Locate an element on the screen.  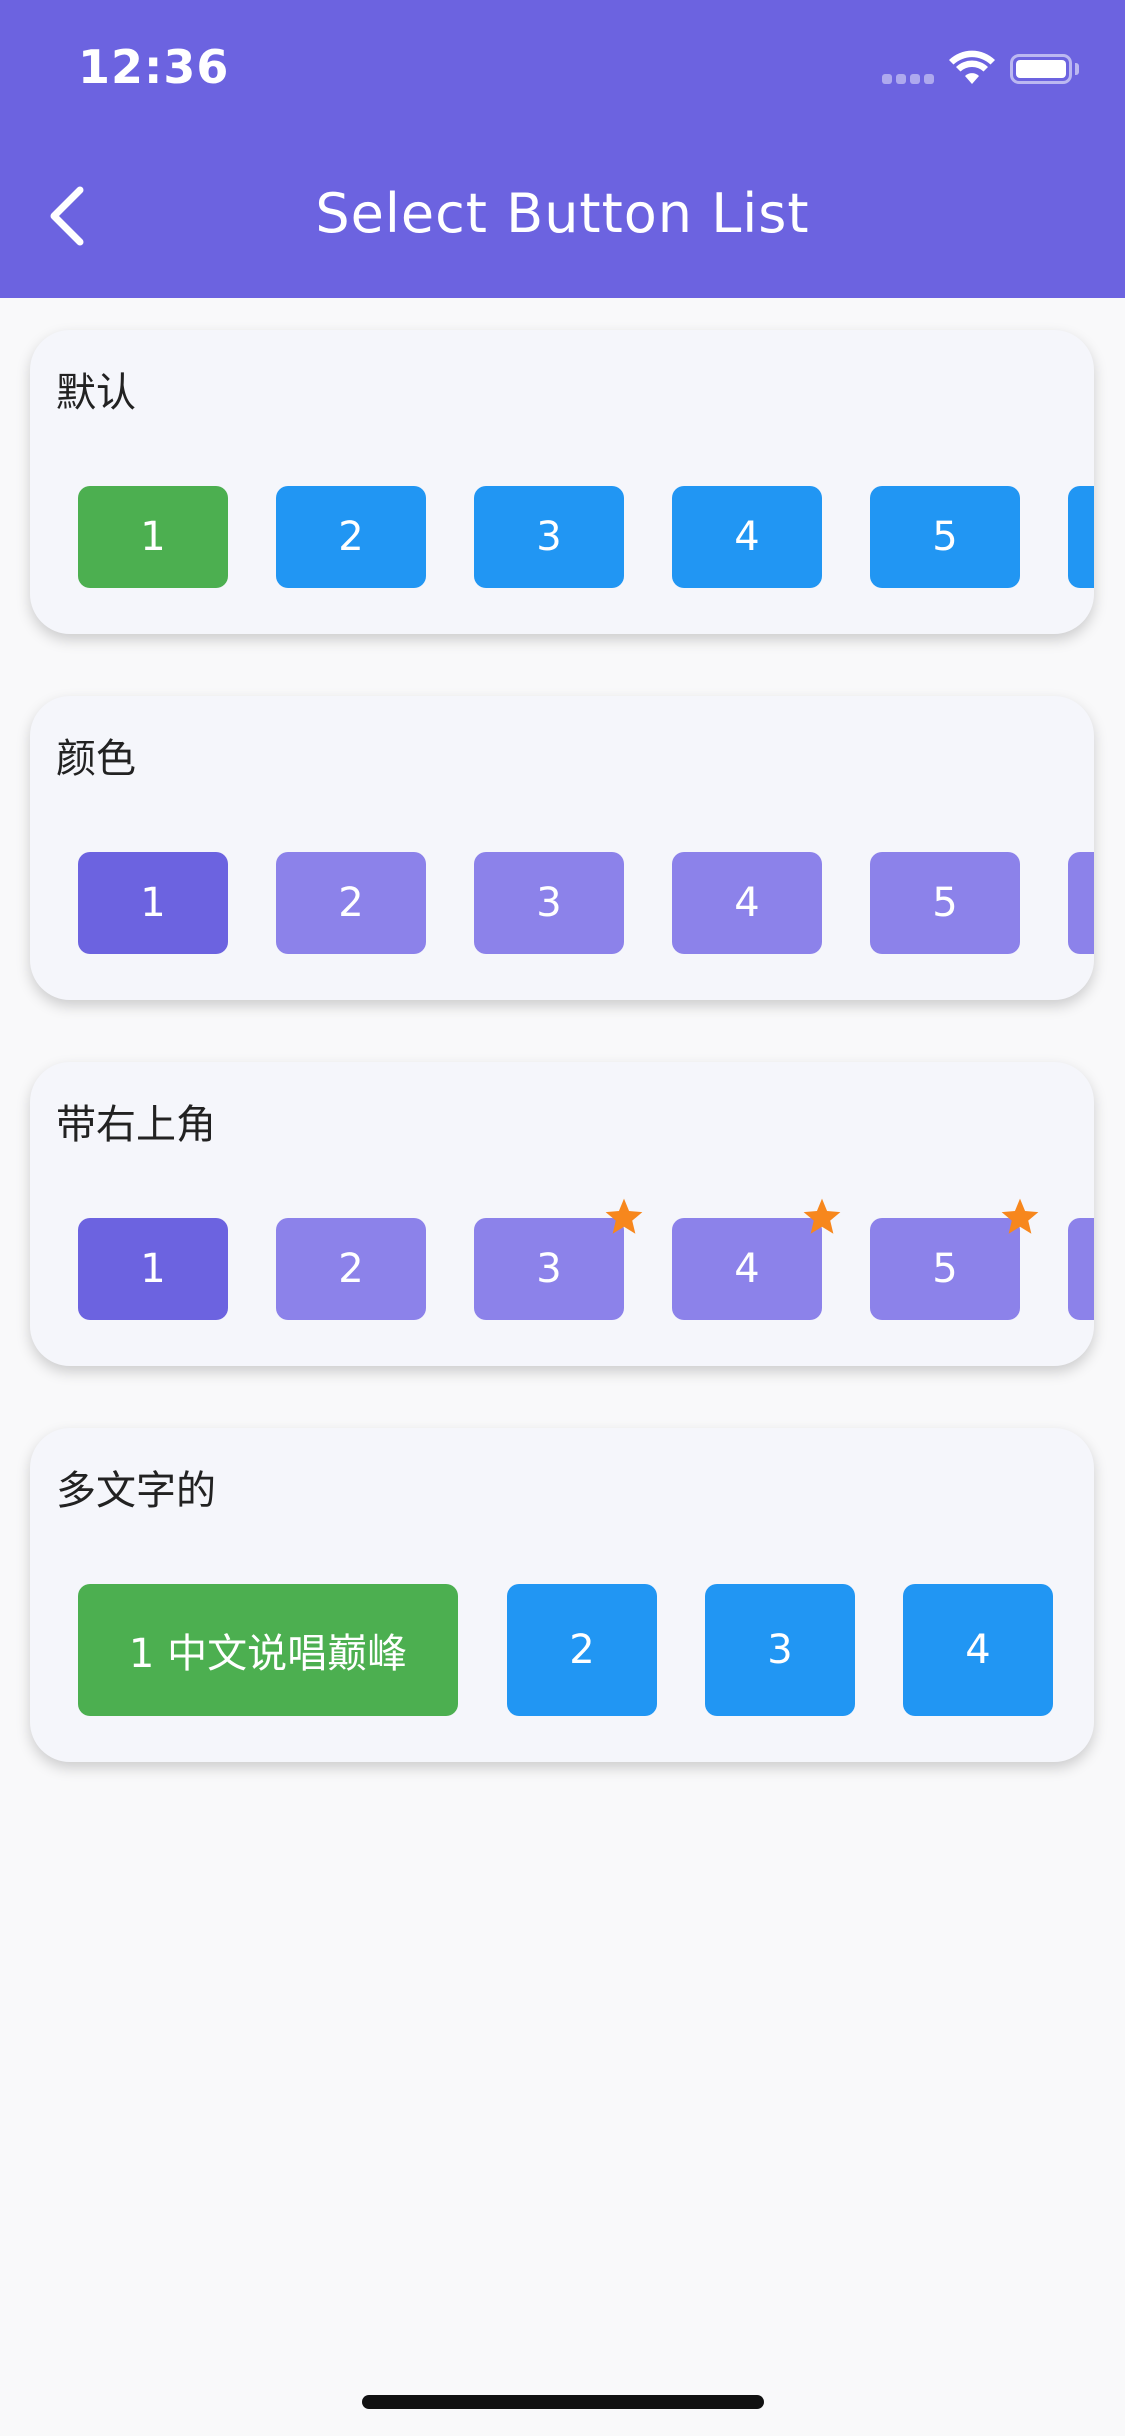
card-title: 带右上角 is located at coordinates (136, 1125).